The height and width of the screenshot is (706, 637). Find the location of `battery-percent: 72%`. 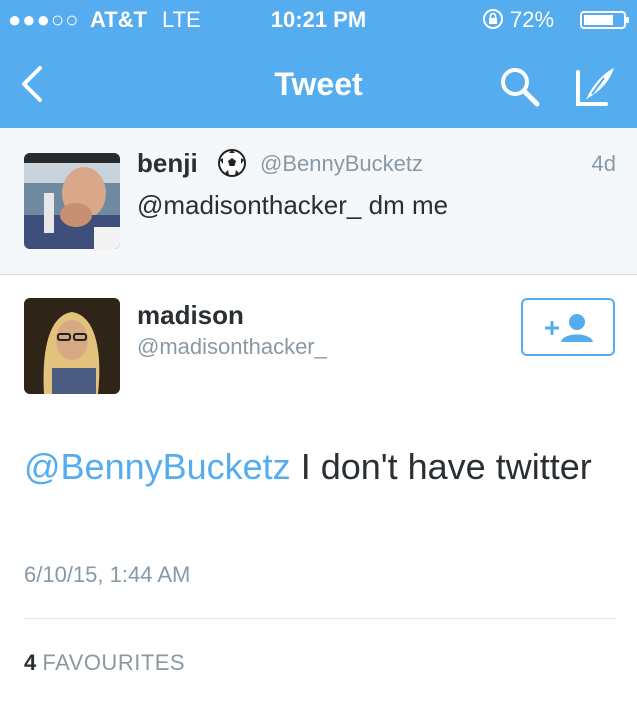

battery-percent: 72% is located at coordinates (532, 19).